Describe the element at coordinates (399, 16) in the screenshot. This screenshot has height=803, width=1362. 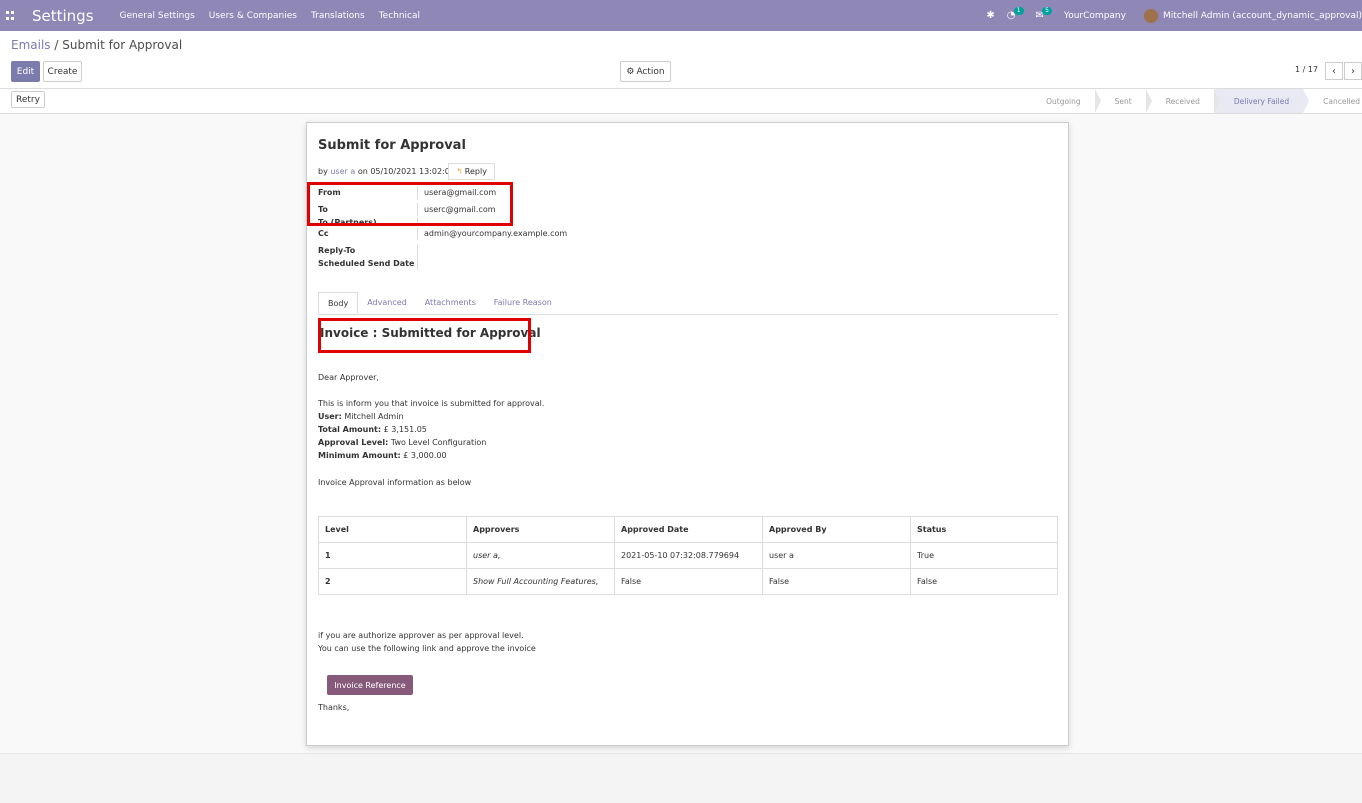
I see `menu-technical: Technical` at that location.